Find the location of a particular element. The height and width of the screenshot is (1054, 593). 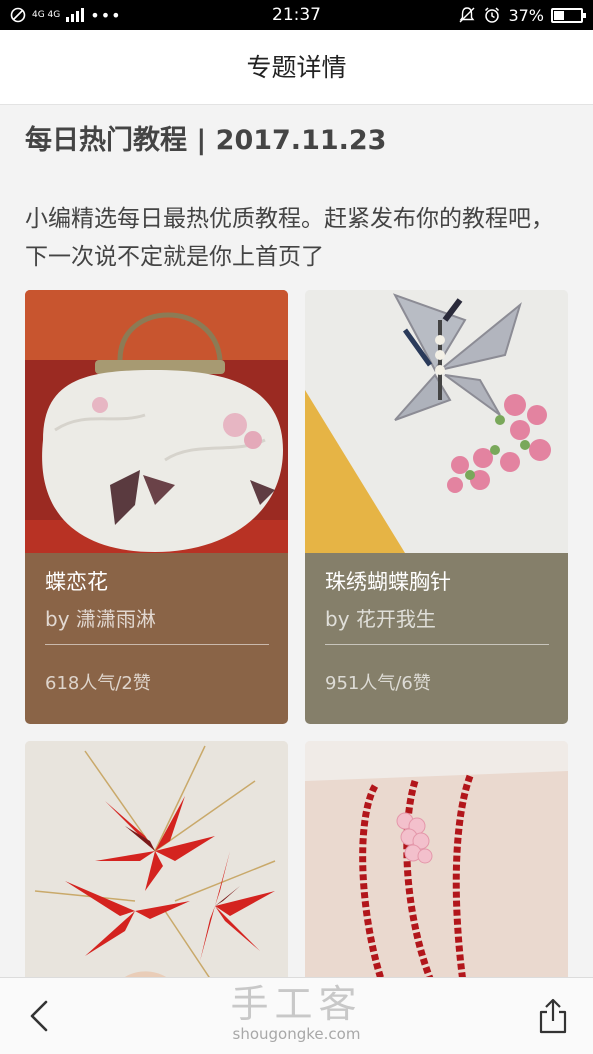

bell-icon is located at coordinates (467, 15).